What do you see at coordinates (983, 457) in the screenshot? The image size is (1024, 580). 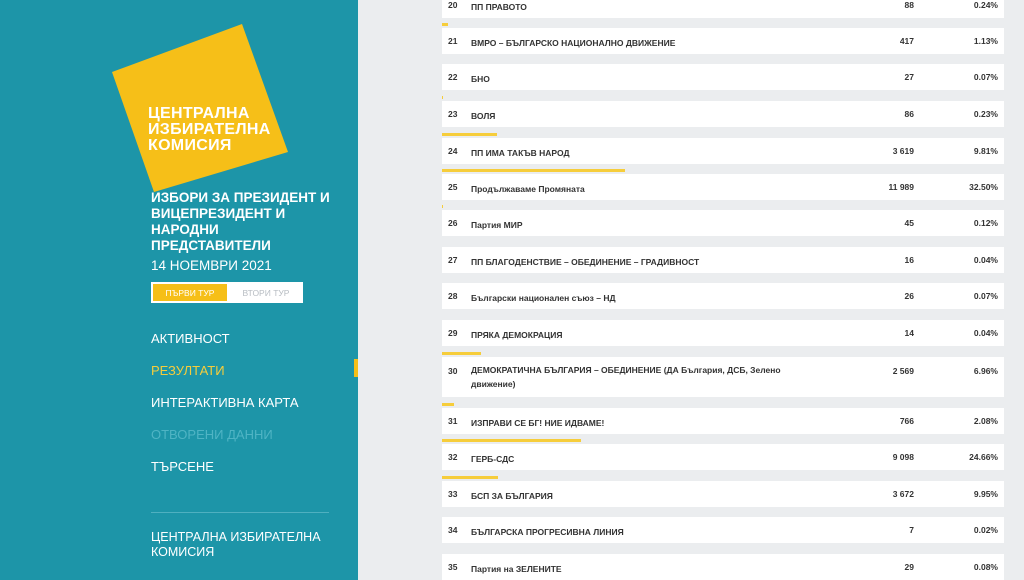 I see `result-percent: 24.66%` at bounding box center [983, 457].